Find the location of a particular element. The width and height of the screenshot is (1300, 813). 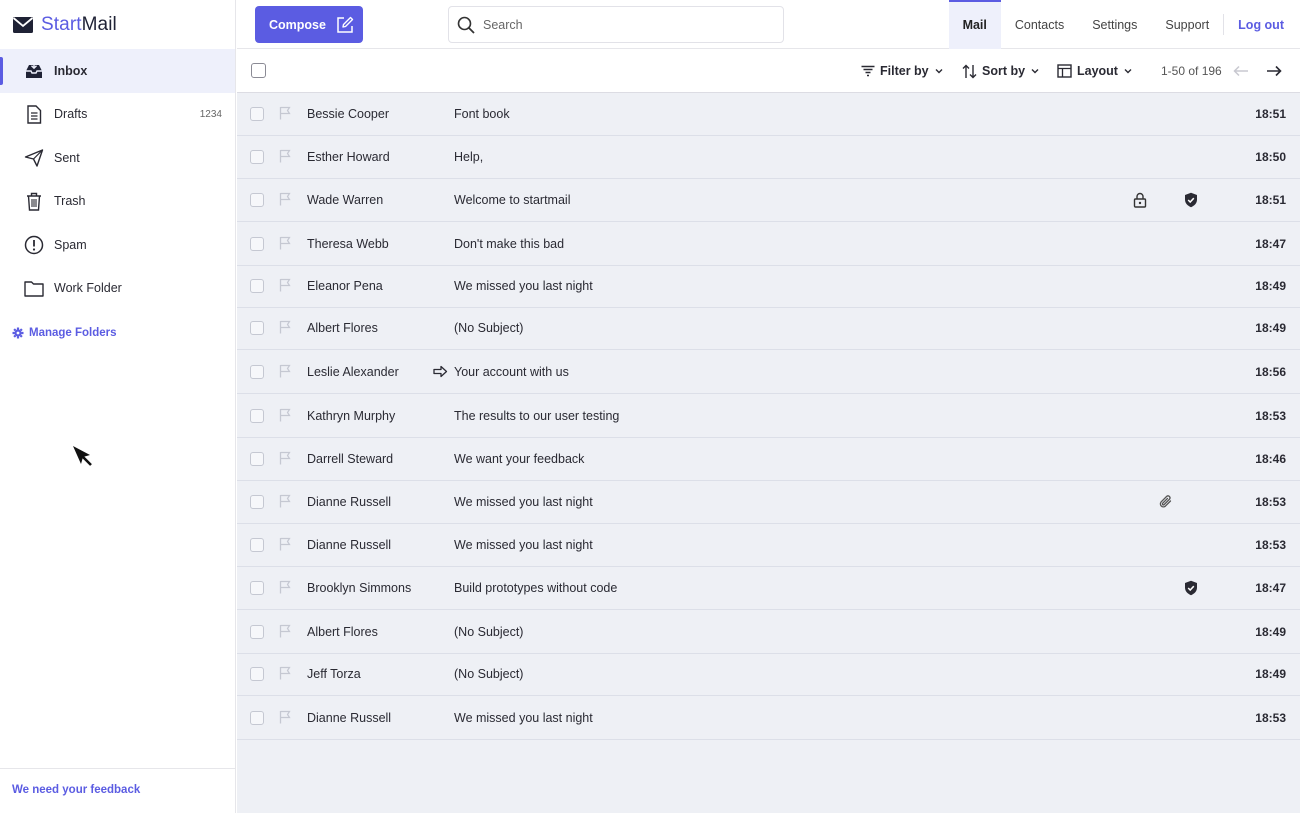

drafts-count: 1234 is located at coordinates (210, 114).